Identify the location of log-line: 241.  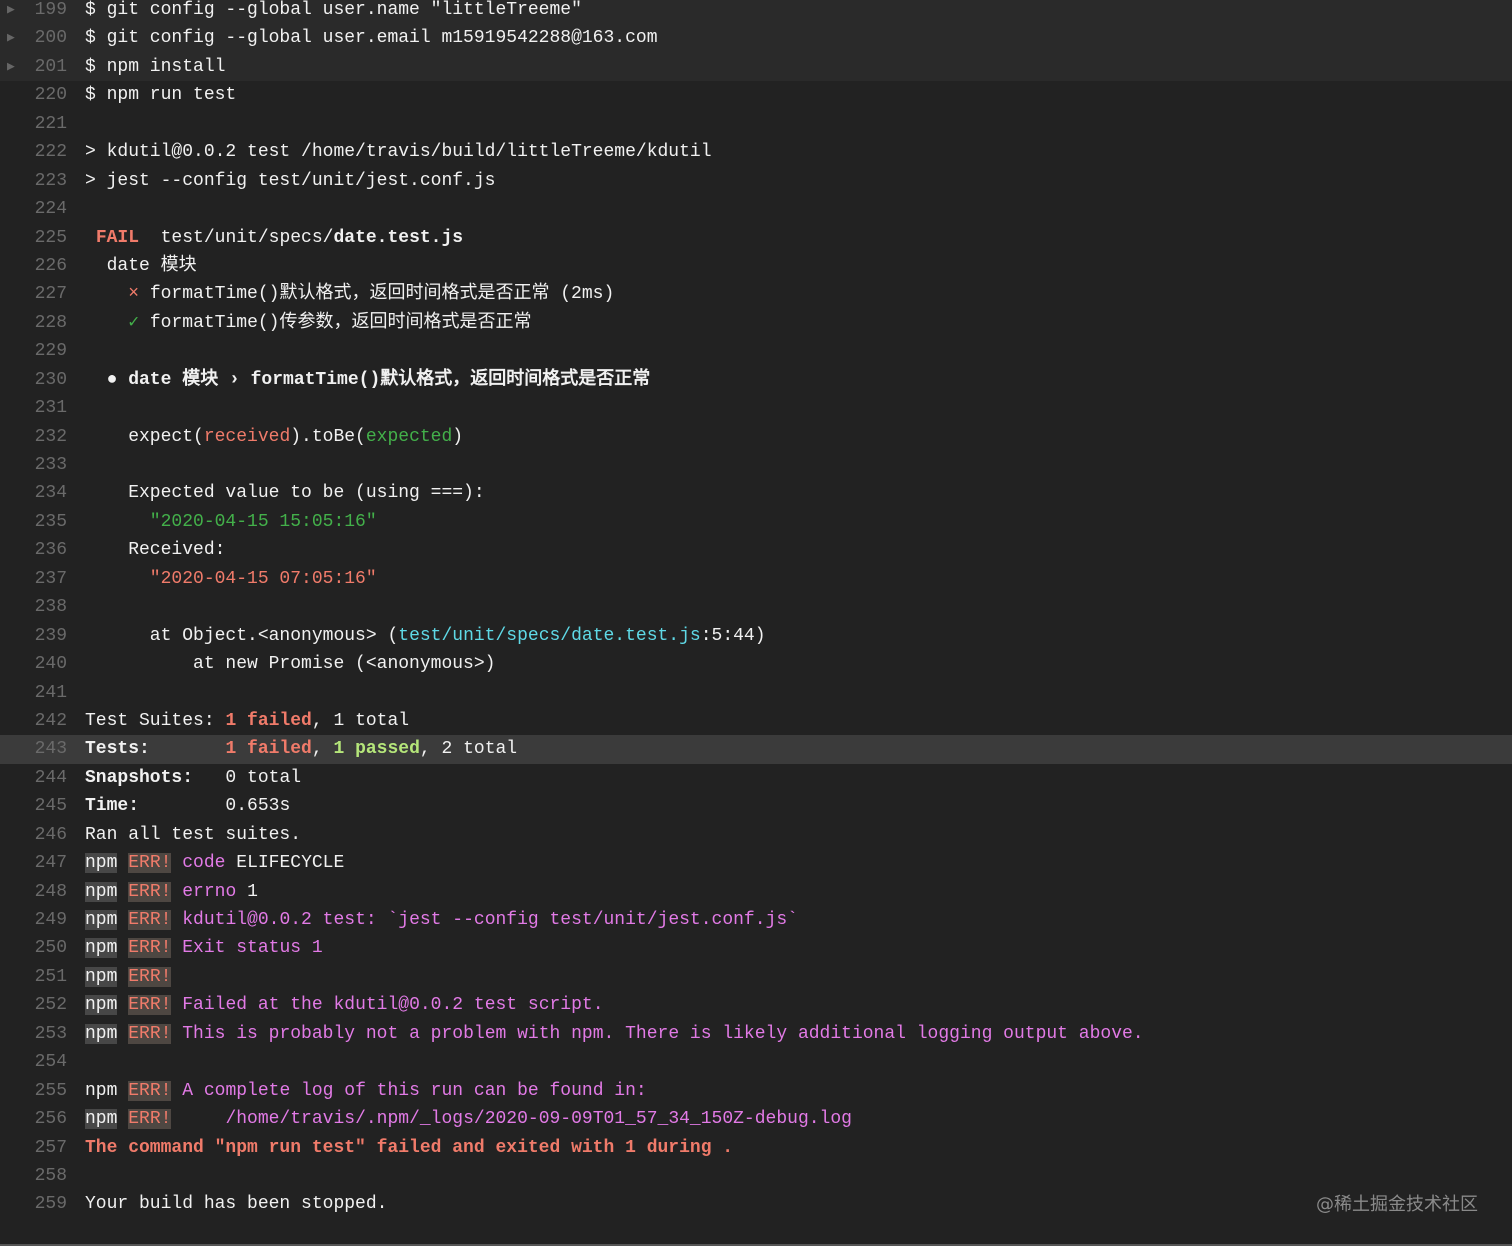
(756, 693).